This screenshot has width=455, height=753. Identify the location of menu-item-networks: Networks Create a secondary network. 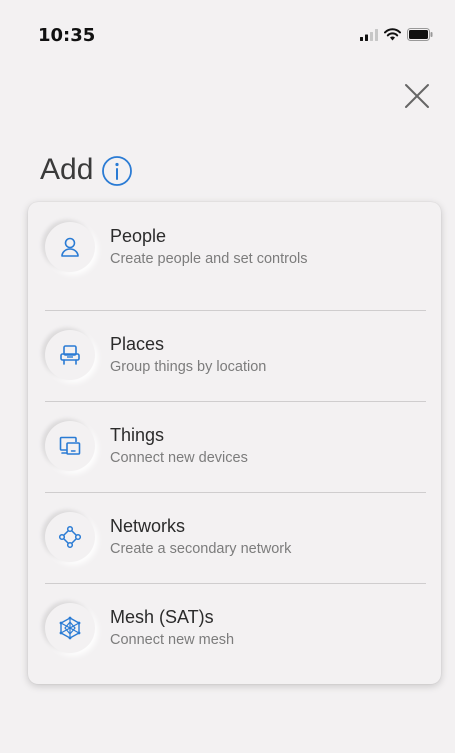
(234, 537).